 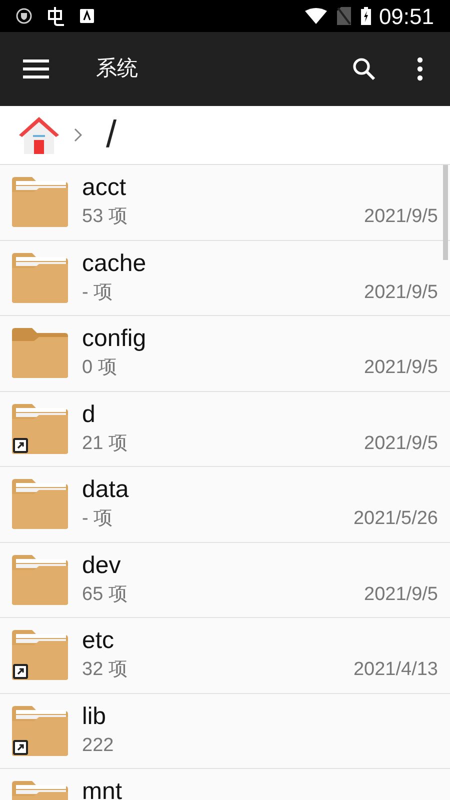 I want to click on item-count: 222, so click(x=98, y=746).